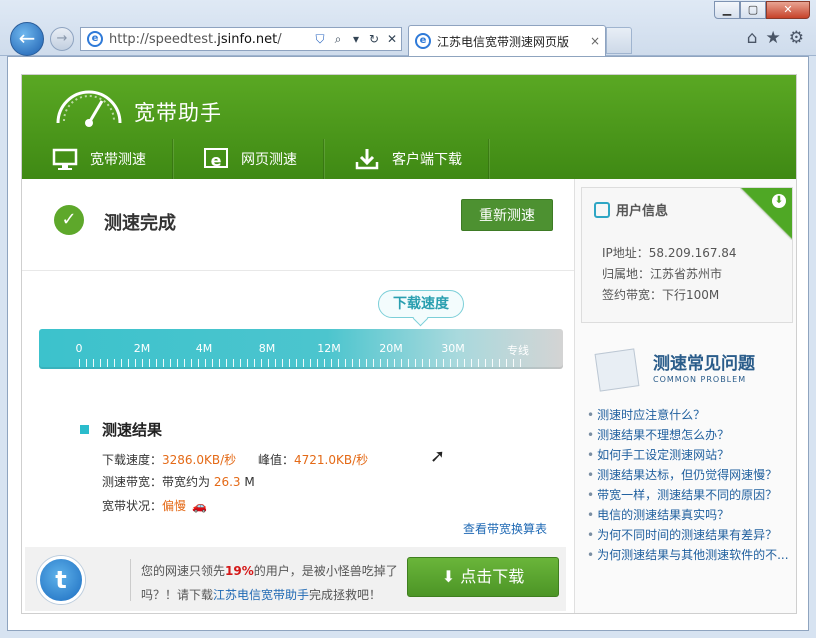 This screenshot has height=638, width=816. I want to click on download-icon: ⬇, so click(451, 576).